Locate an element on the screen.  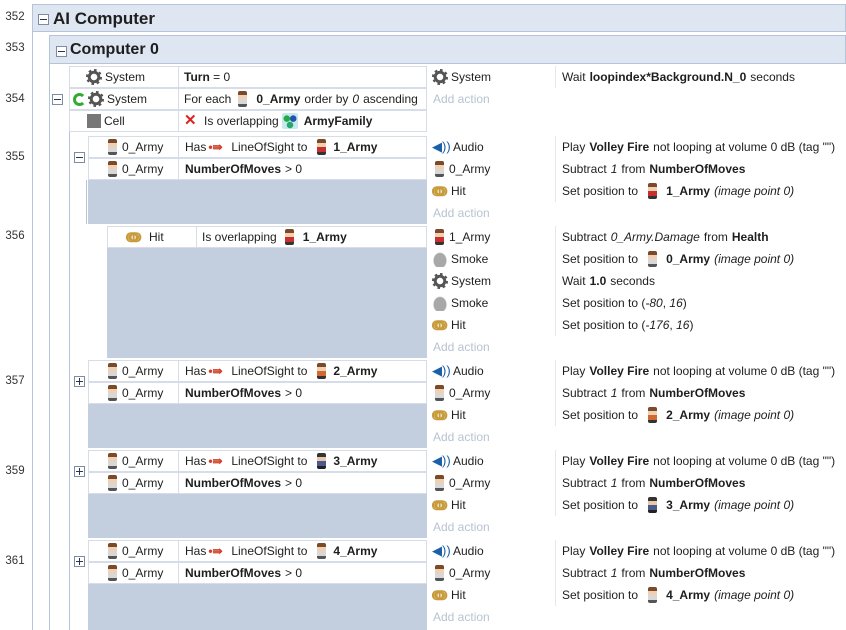
condition-object: 0_Army is located at coordinates (143, 393).